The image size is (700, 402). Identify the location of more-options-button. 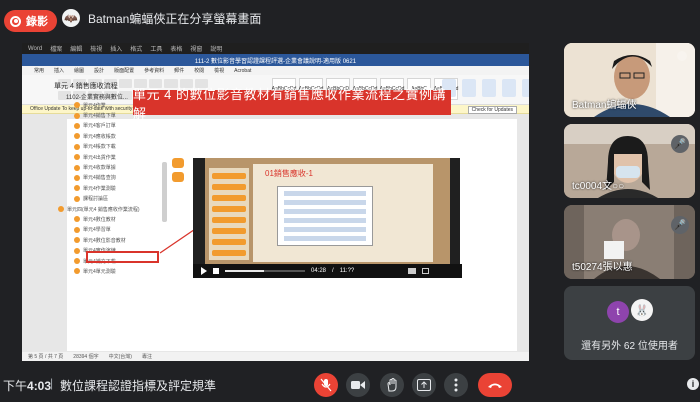
(456, 385).